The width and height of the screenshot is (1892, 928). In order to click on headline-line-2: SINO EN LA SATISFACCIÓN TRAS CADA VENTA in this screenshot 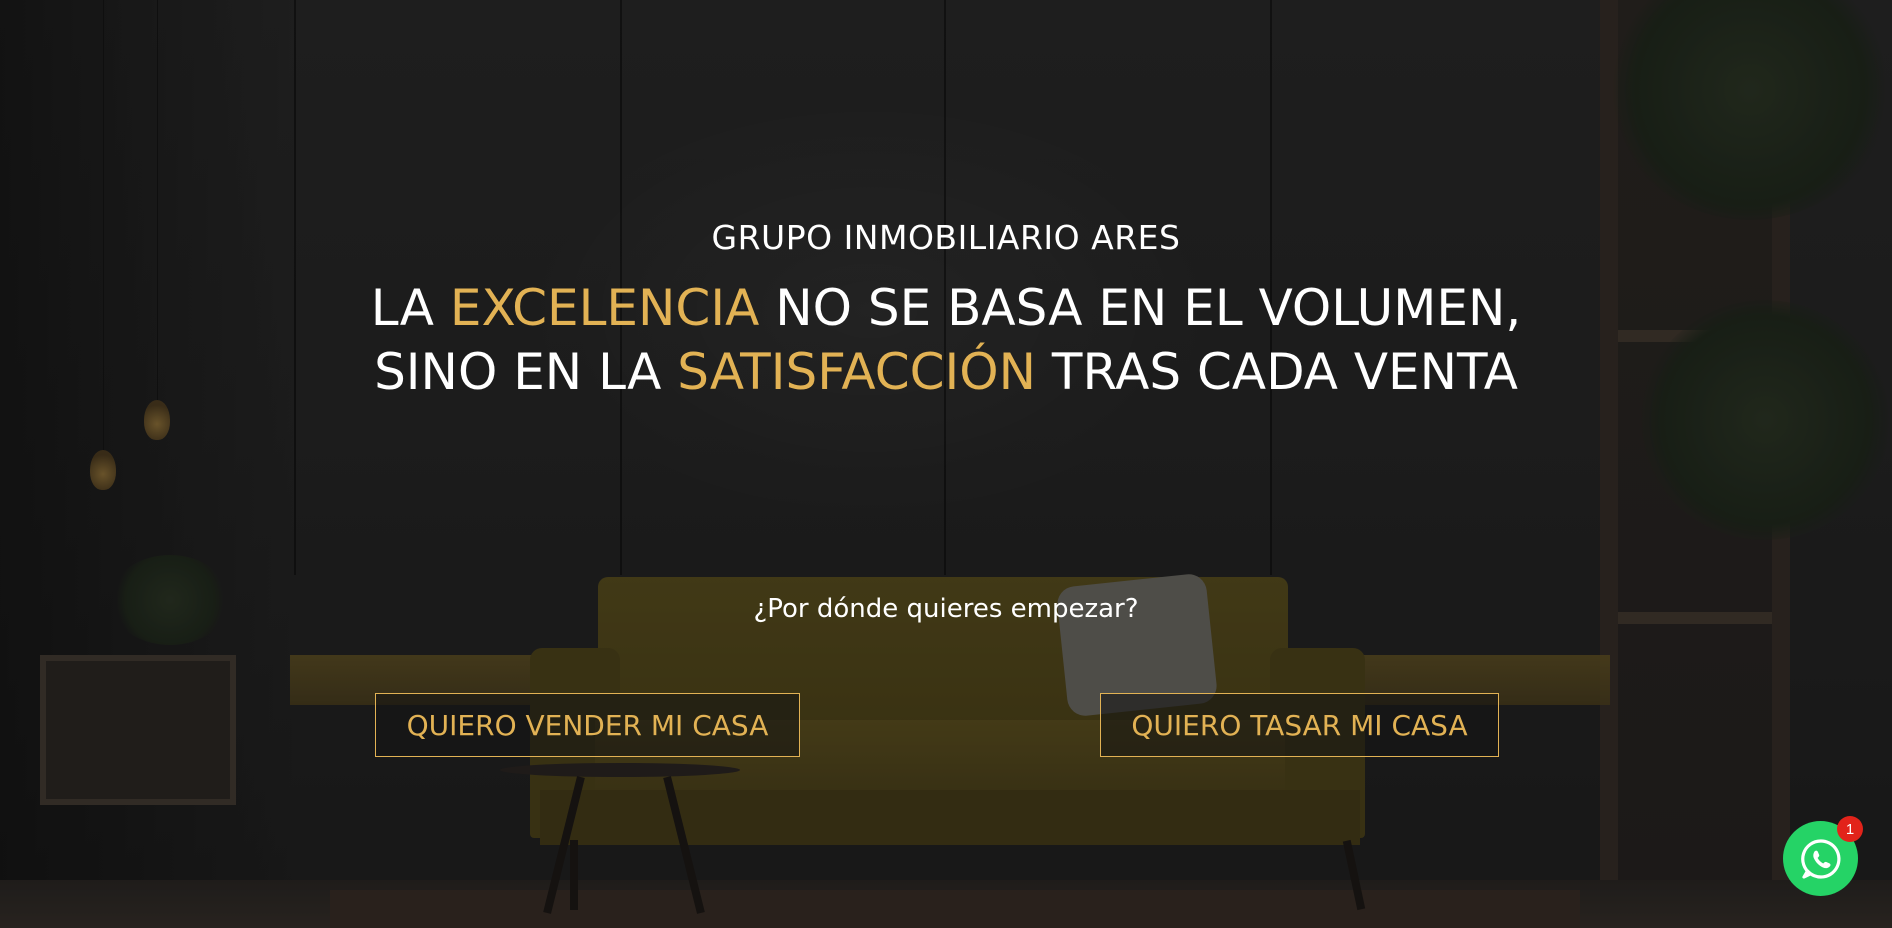, I will do `click(946, 372)`.